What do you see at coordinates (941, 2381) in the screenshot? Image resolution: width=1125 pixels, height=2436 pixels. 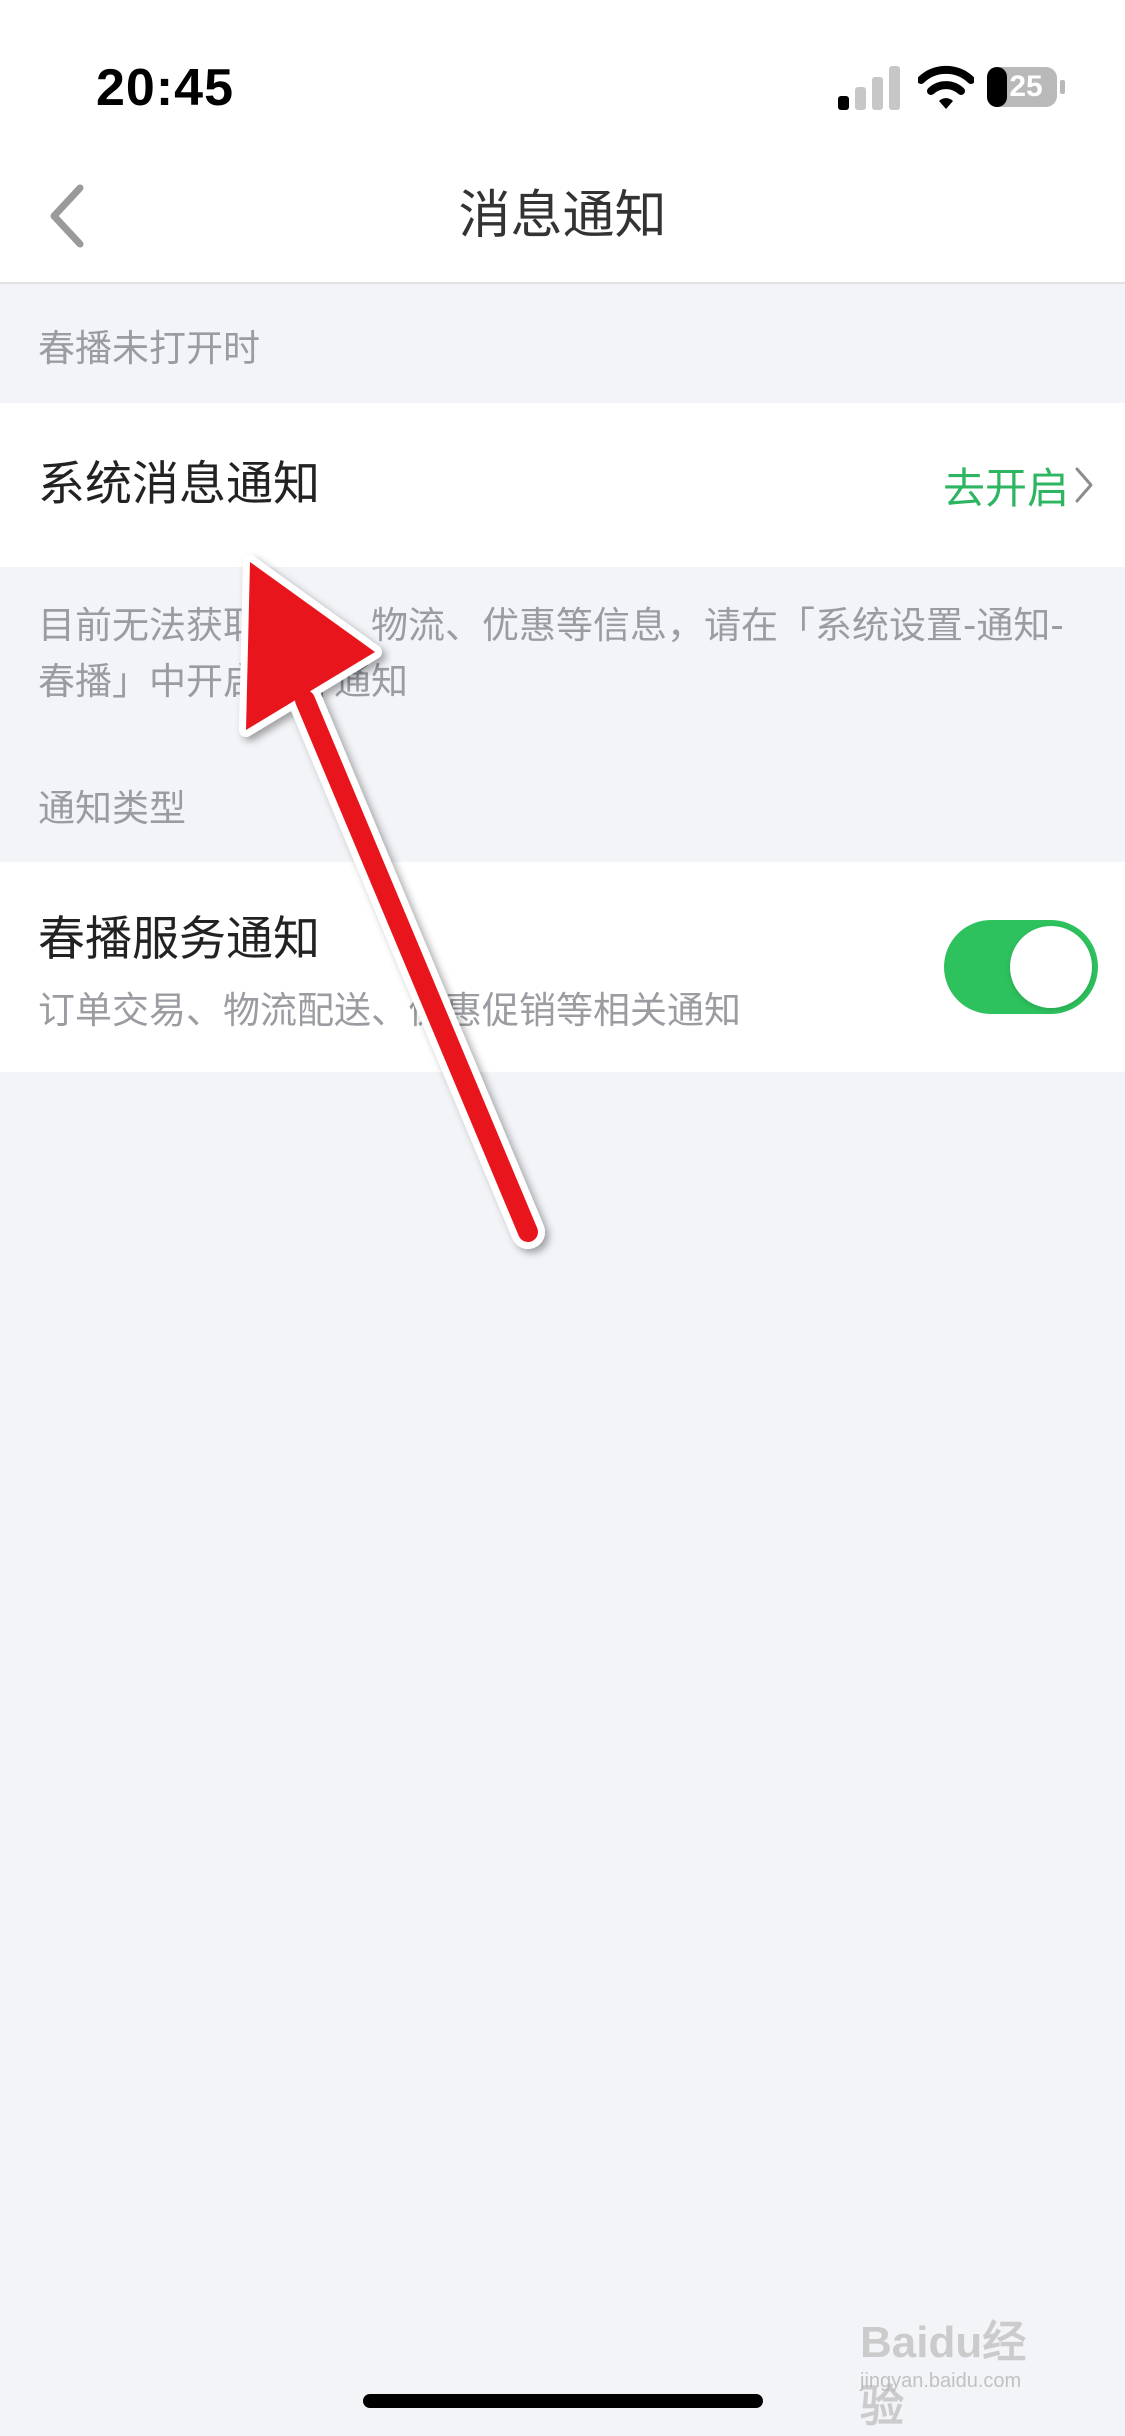 I see `watermark-url: jingyan.baidu.com` at bounding box center [941, 2381].